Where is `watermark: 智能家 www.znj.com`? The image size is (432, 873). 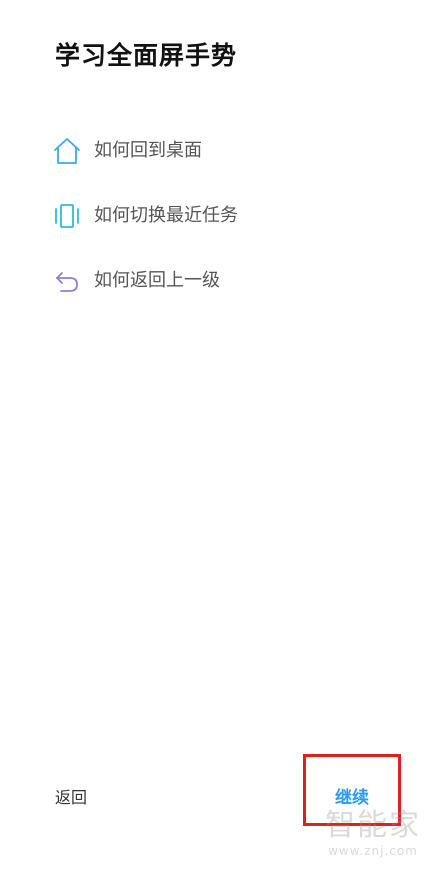 watermark: 智能家 www.znj.com is located at coordinates (373, 833).